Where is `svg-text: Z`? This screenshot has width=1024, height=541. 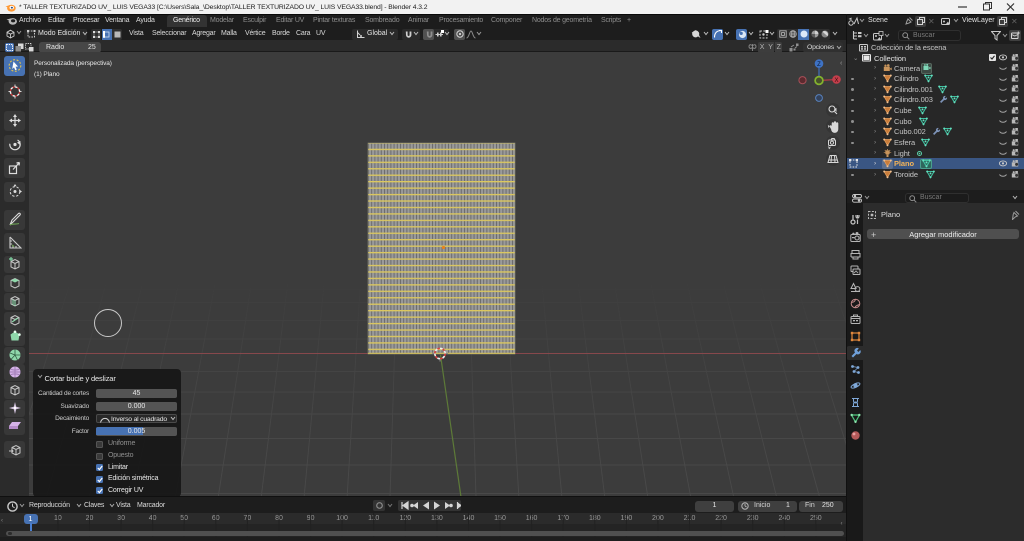
svg-text: Z is located at coordinates (819, 65).